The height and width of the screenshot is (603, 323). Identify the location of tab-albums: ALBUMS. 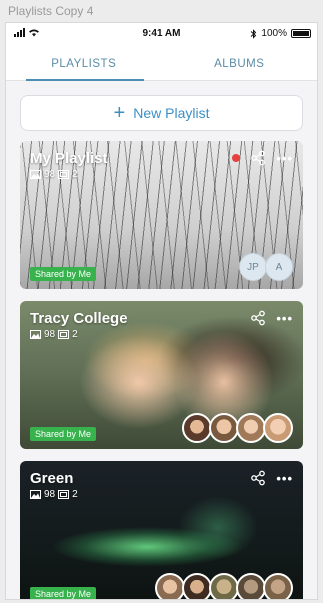
(240, 62).